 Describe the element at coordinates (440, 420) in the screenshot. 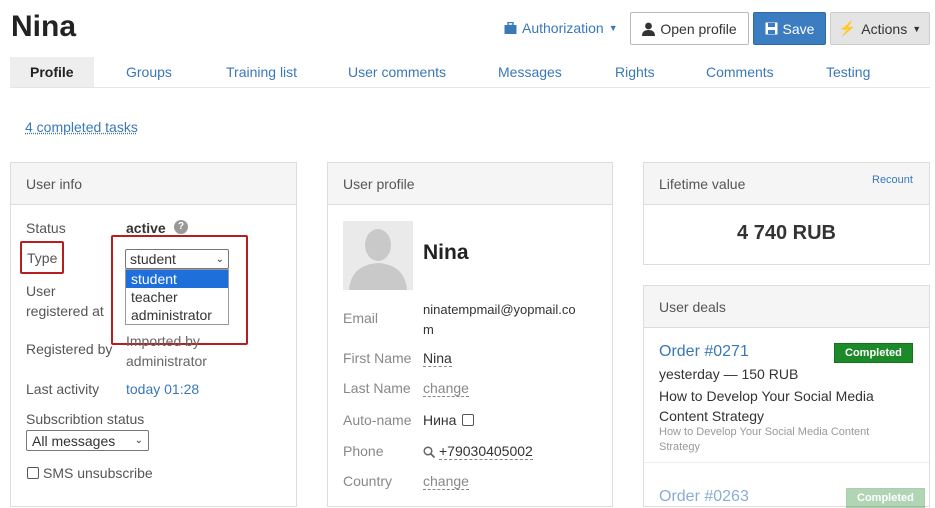

I see `auto-name-value: Нина` at that location.